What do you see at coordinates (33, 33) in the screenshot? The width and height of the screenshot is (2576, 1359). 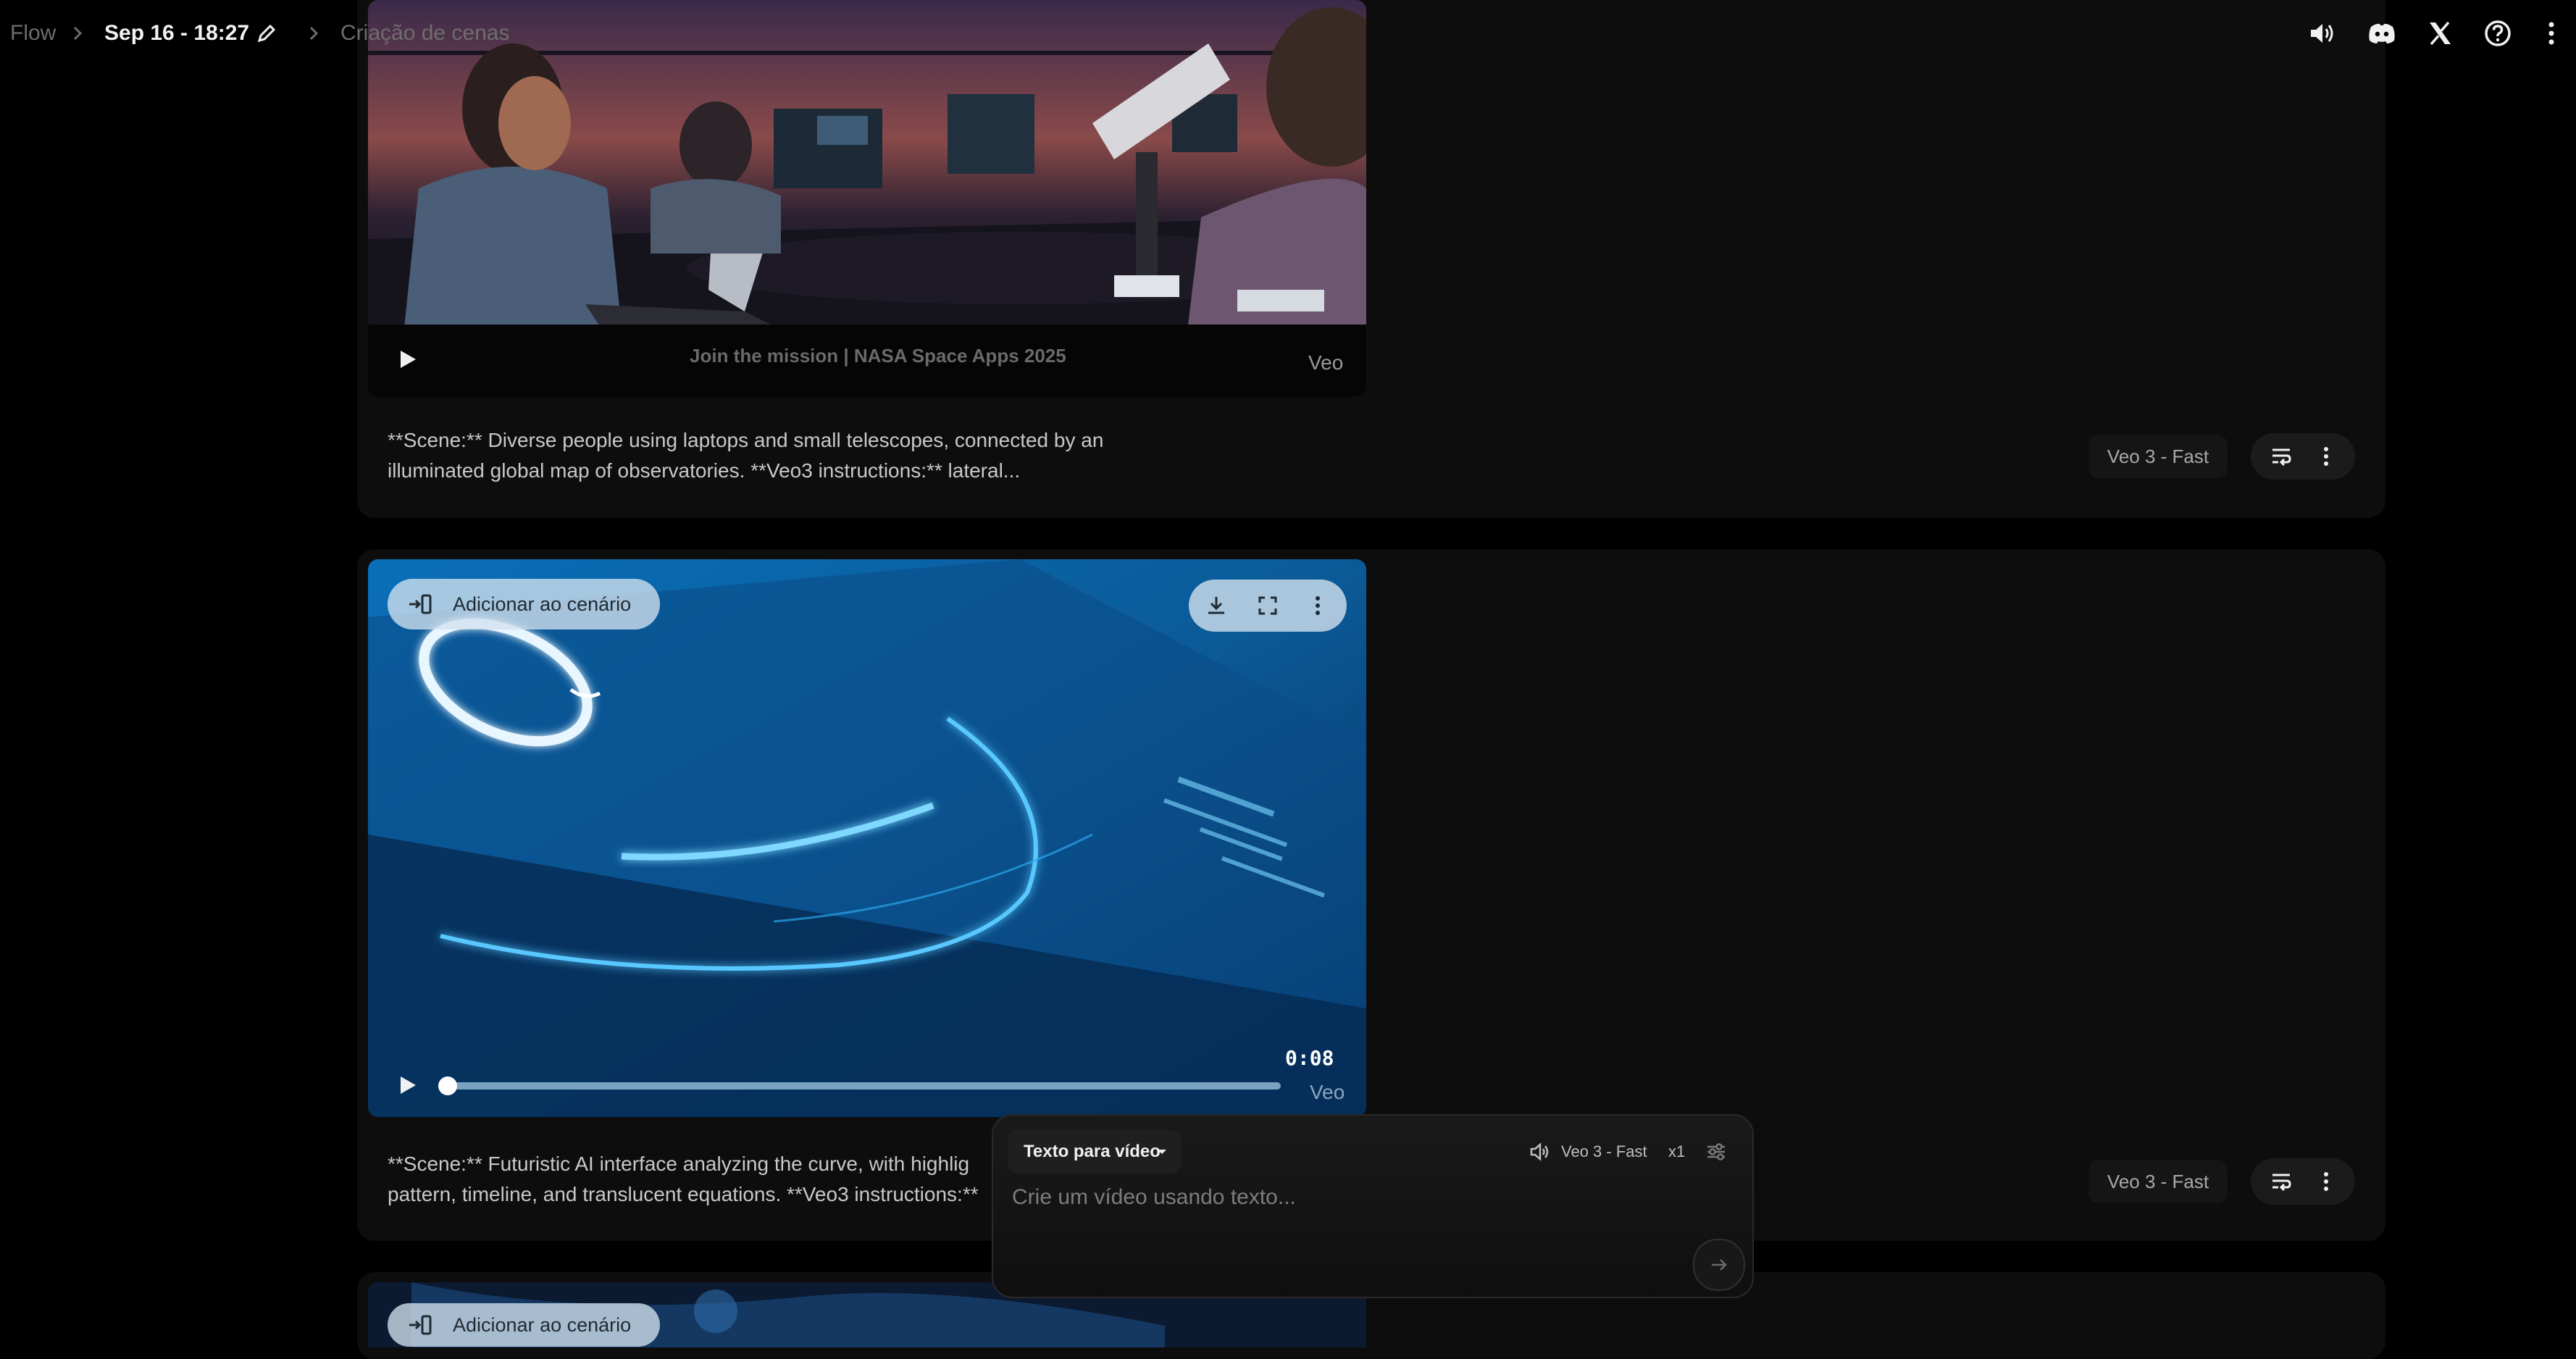 I see `breadcrumb-root: Flow` at bounding box center [33, 33].